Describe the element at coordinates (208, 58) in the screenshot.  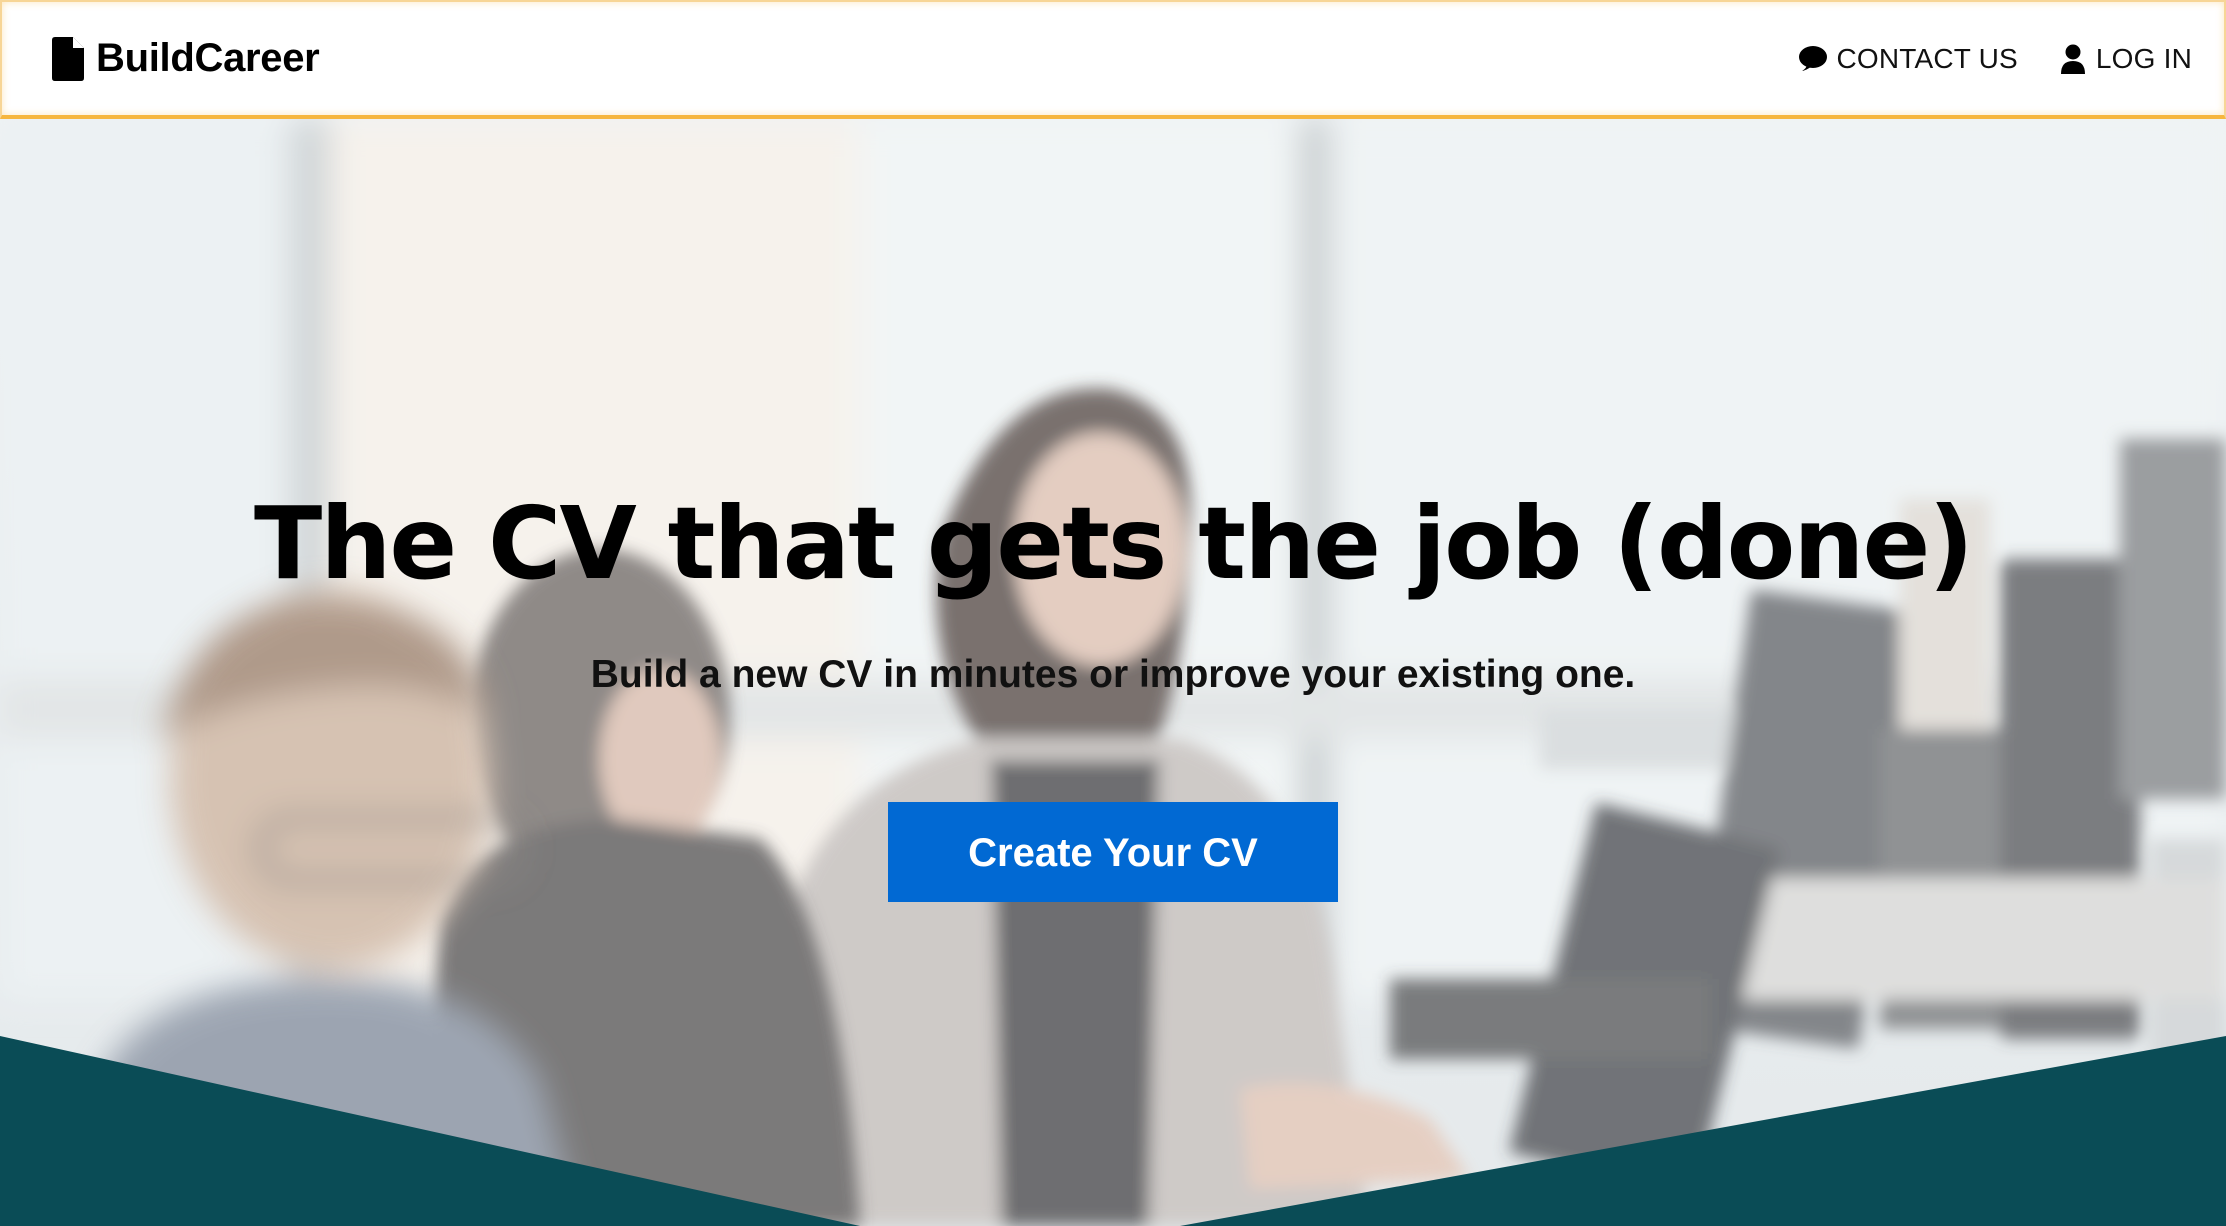
I see `brand-name: BuildCareer` at that location.